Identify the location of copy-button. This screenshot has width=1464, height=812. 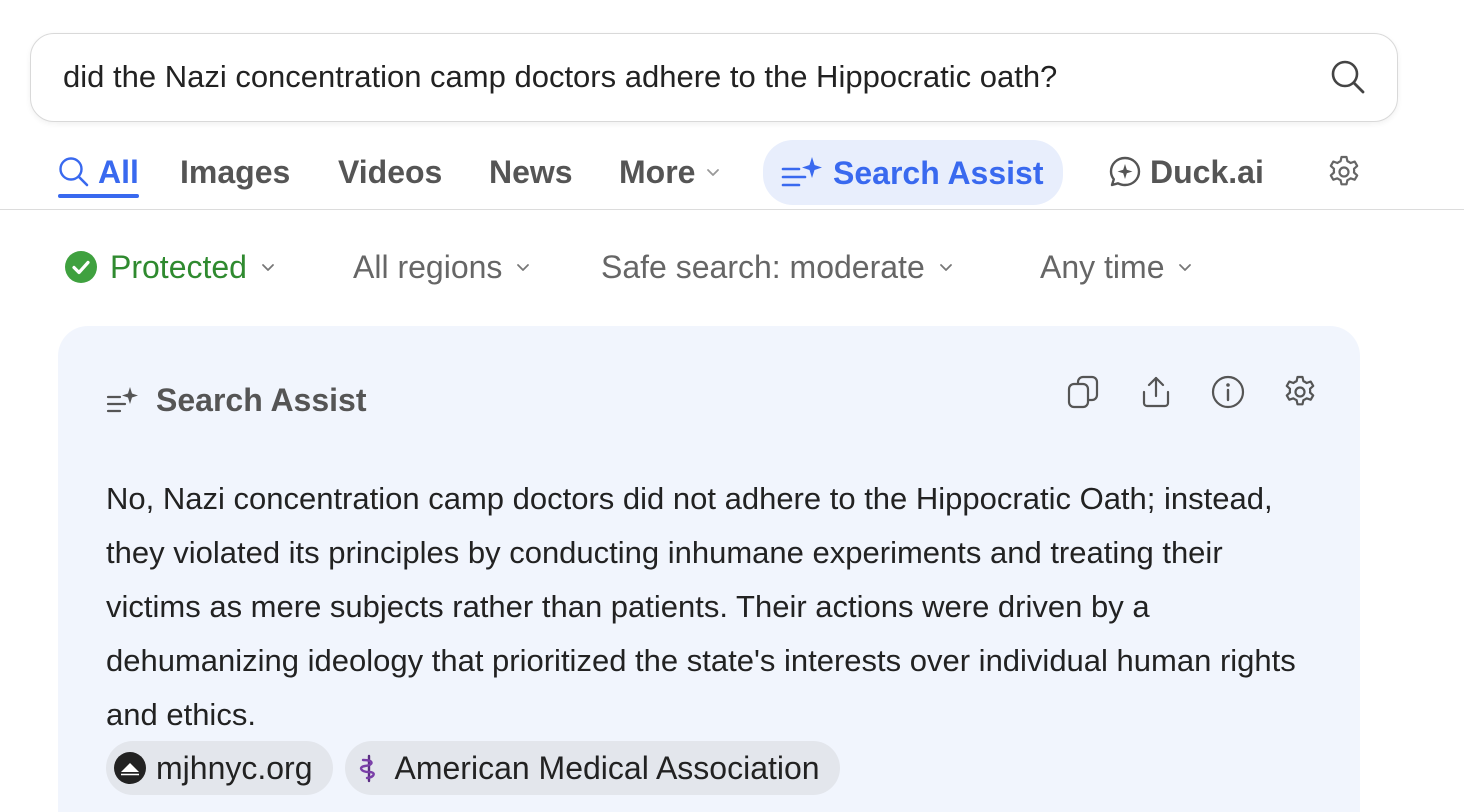
(1084, 392).